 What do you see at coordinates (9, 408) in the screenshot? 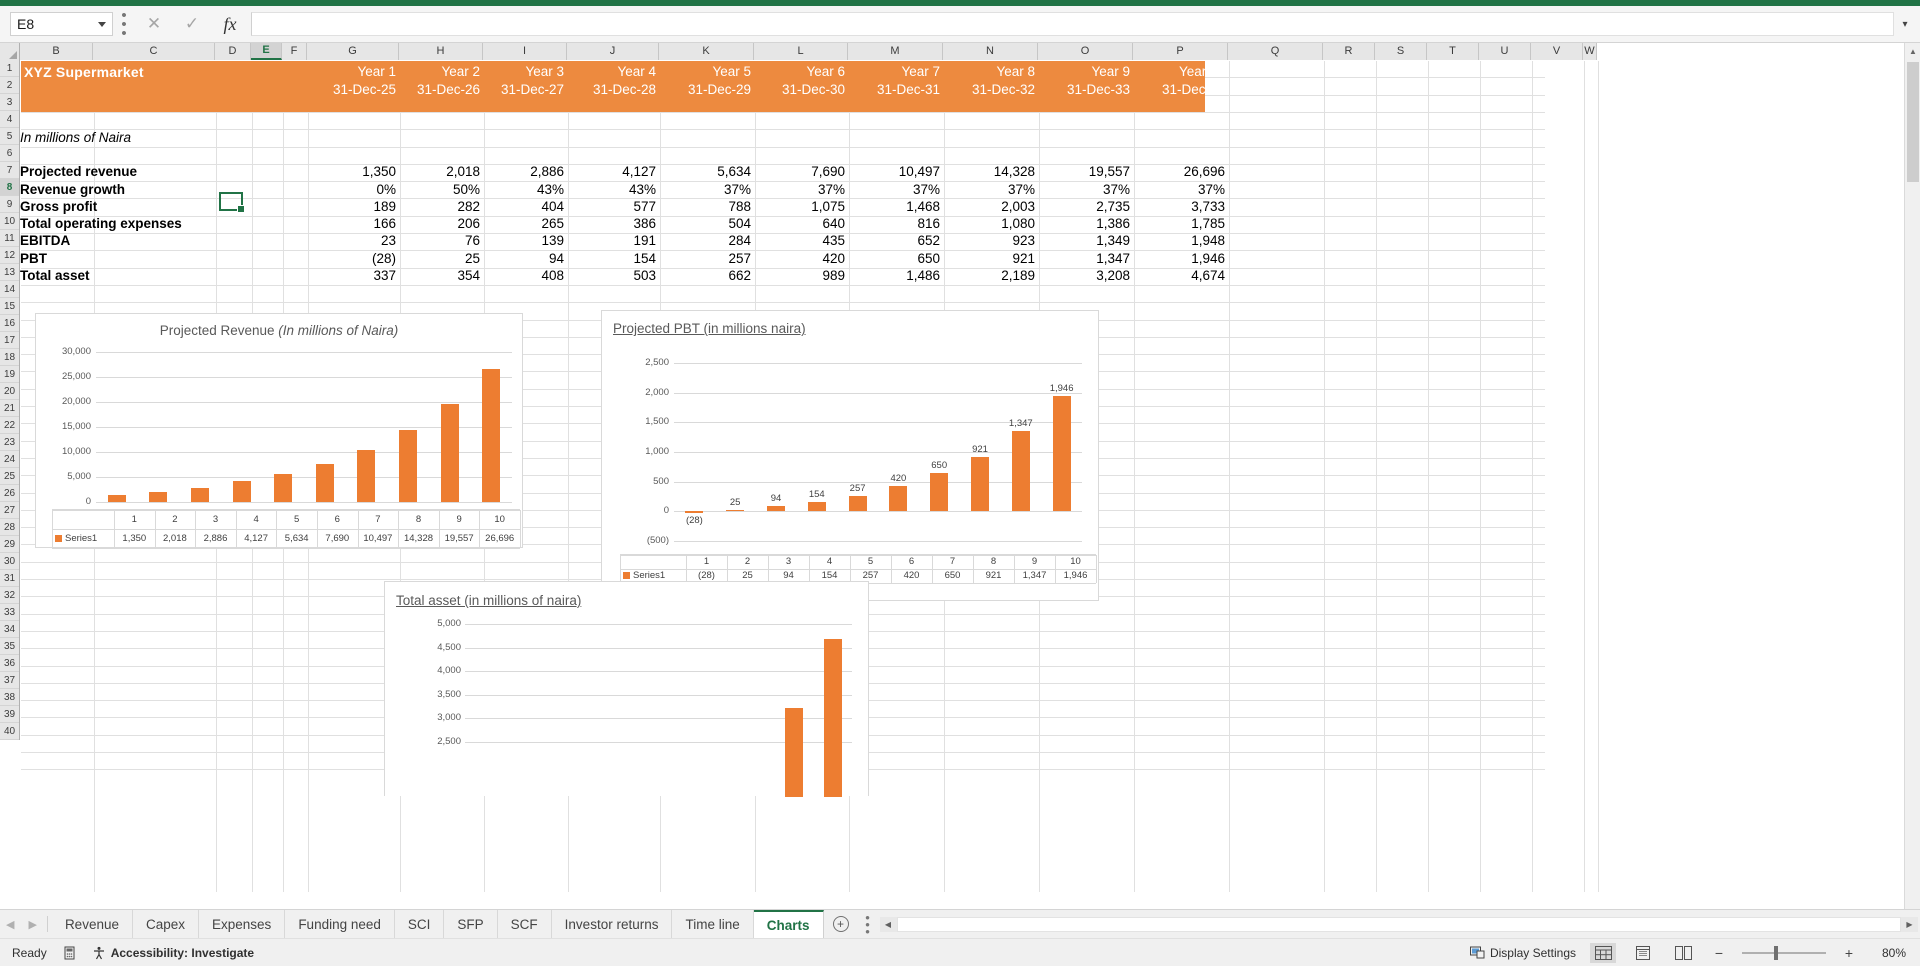
I see `row-header-21: 21` at bounding box center [9, 408].